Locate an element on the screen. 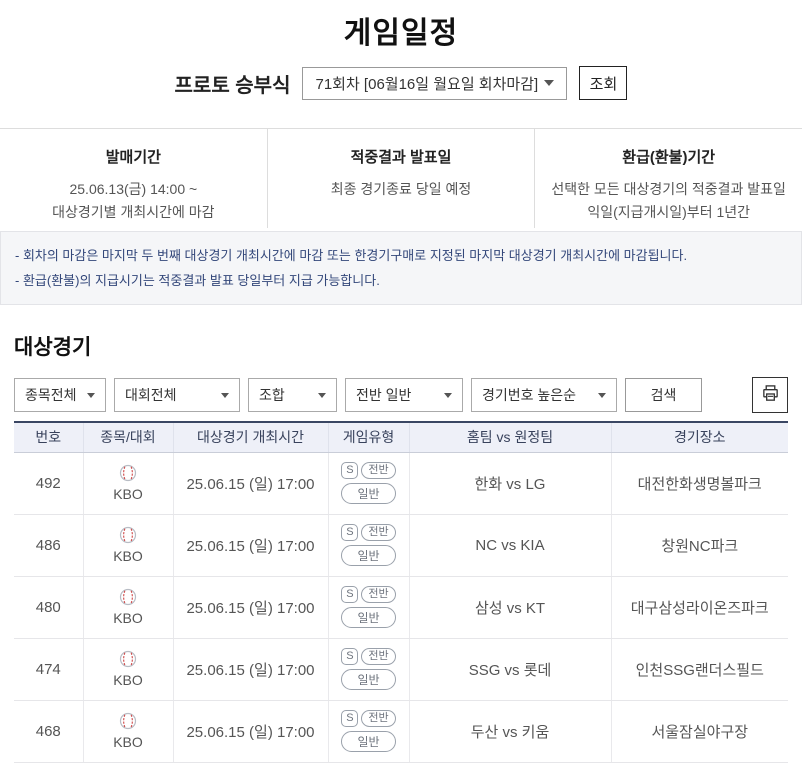 The height and width of the screenshot is (763, 802). printer-icon is located at coordinates (770, 395).